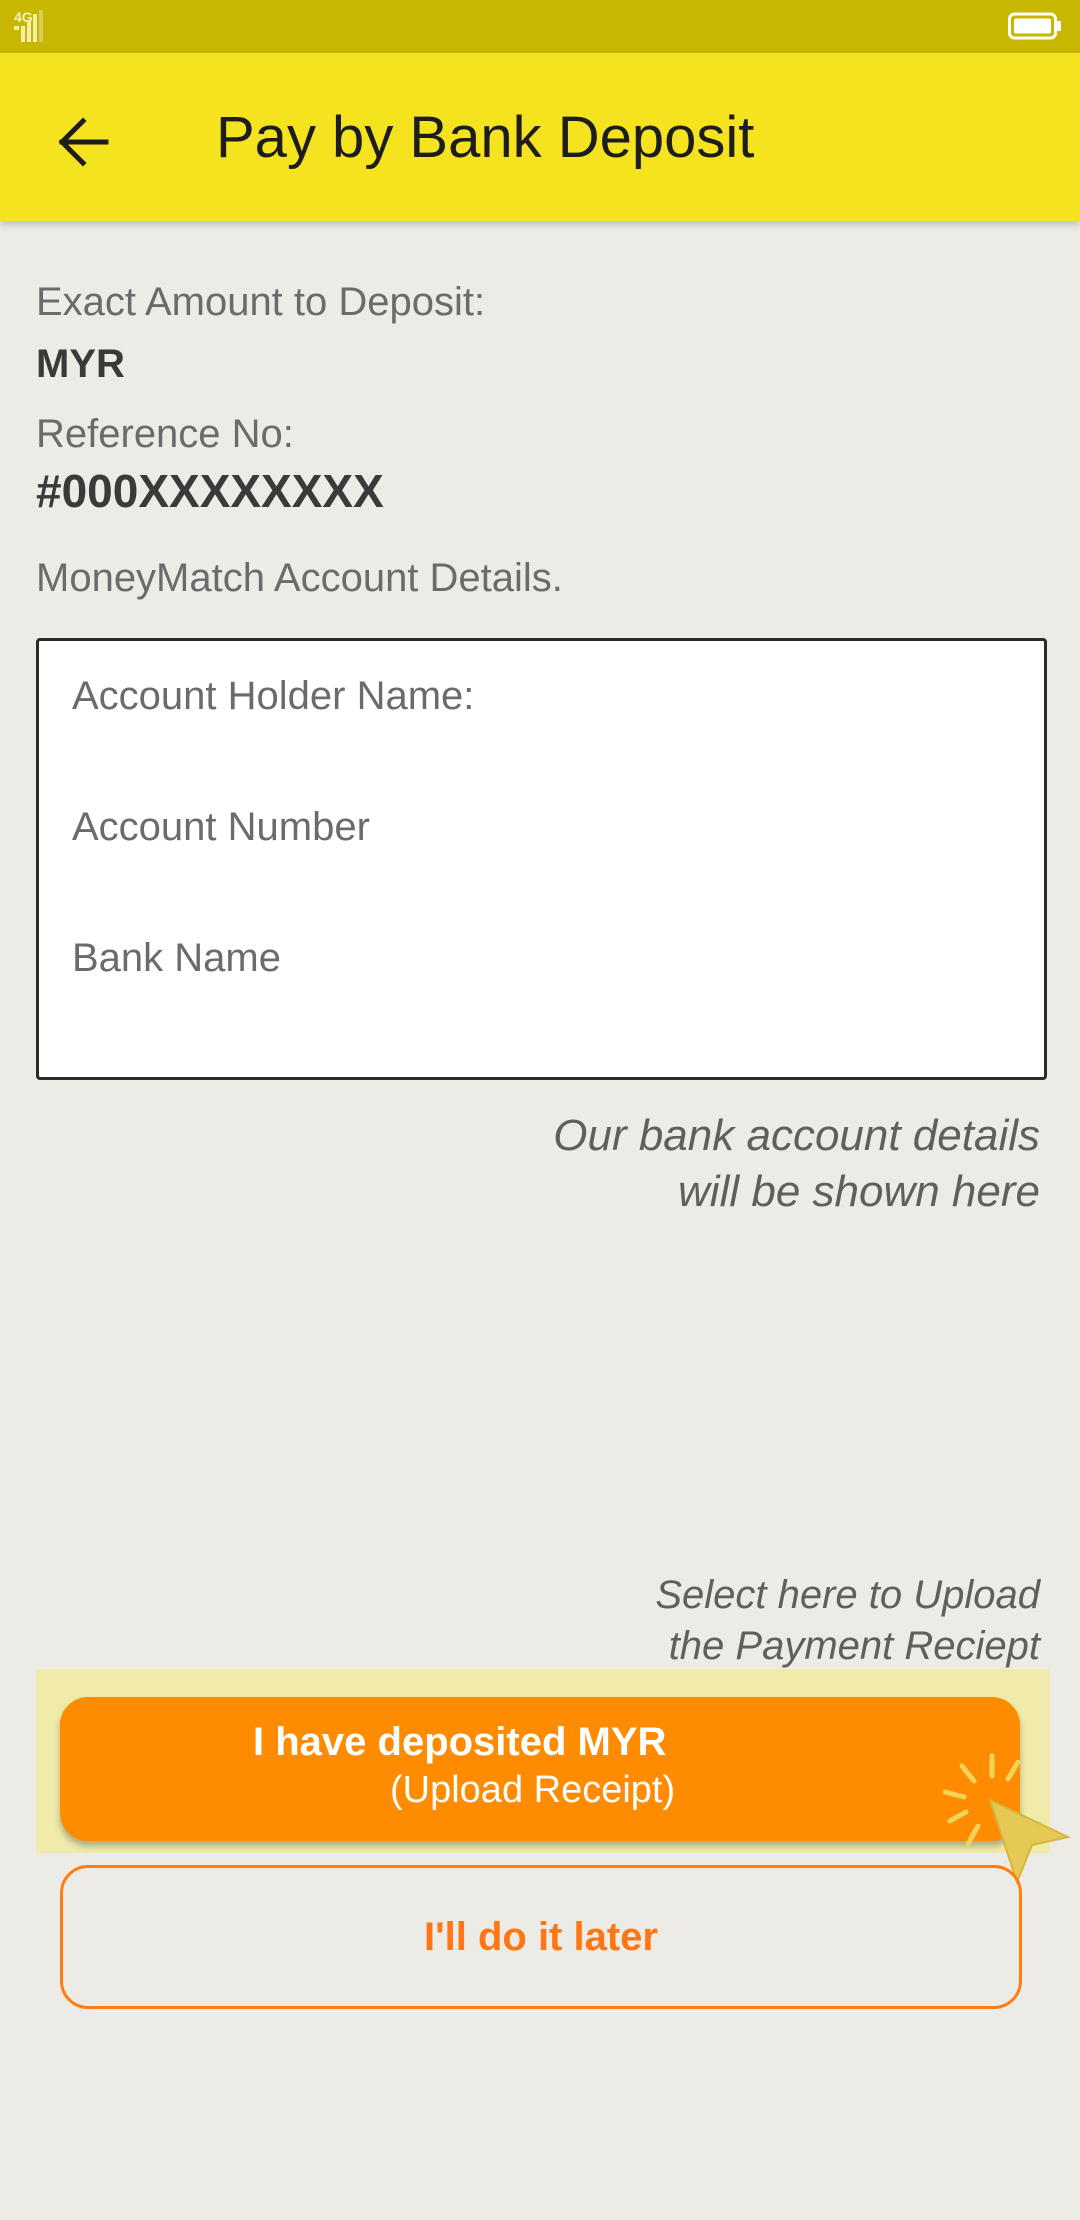  I want to click on deposited-upload-receipt-button: I have deposited MYR (Upload Receipt), so click(540, 1769).